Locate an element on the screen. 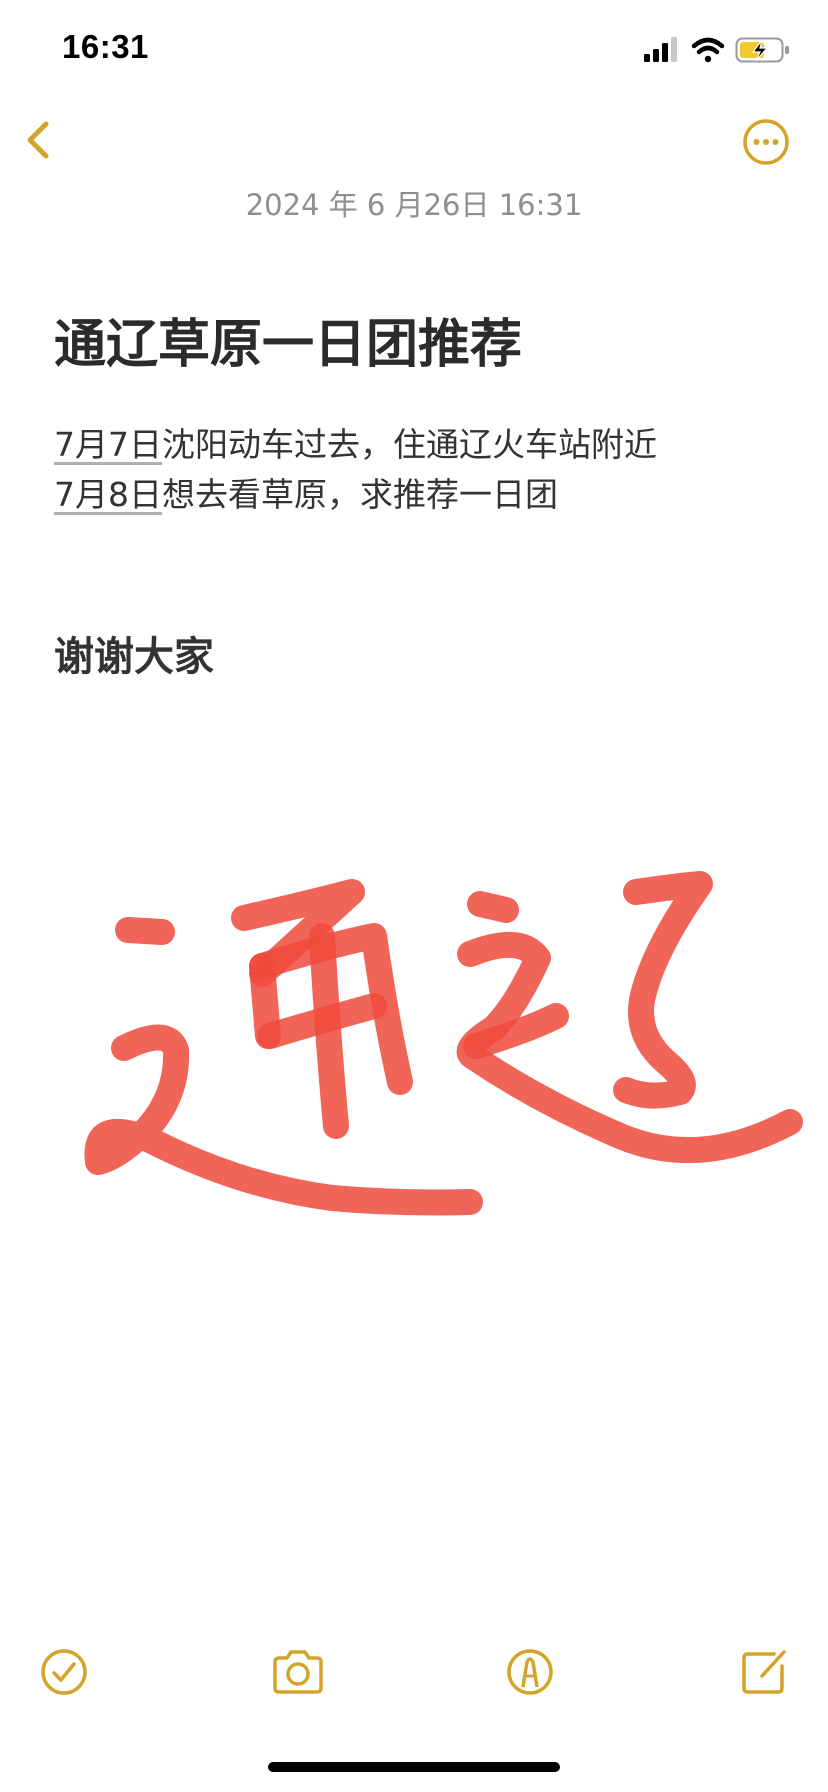  checklist-icon is located at coordinates (64, 1672).